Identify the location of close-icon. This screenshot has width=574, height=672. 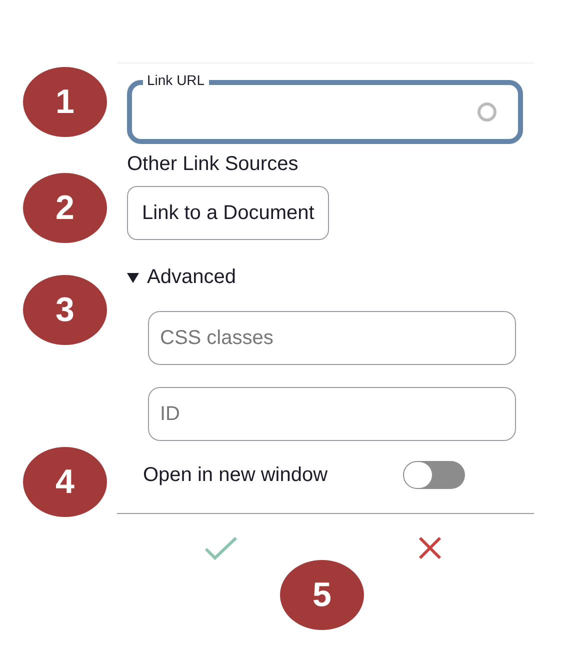
(430, 548).